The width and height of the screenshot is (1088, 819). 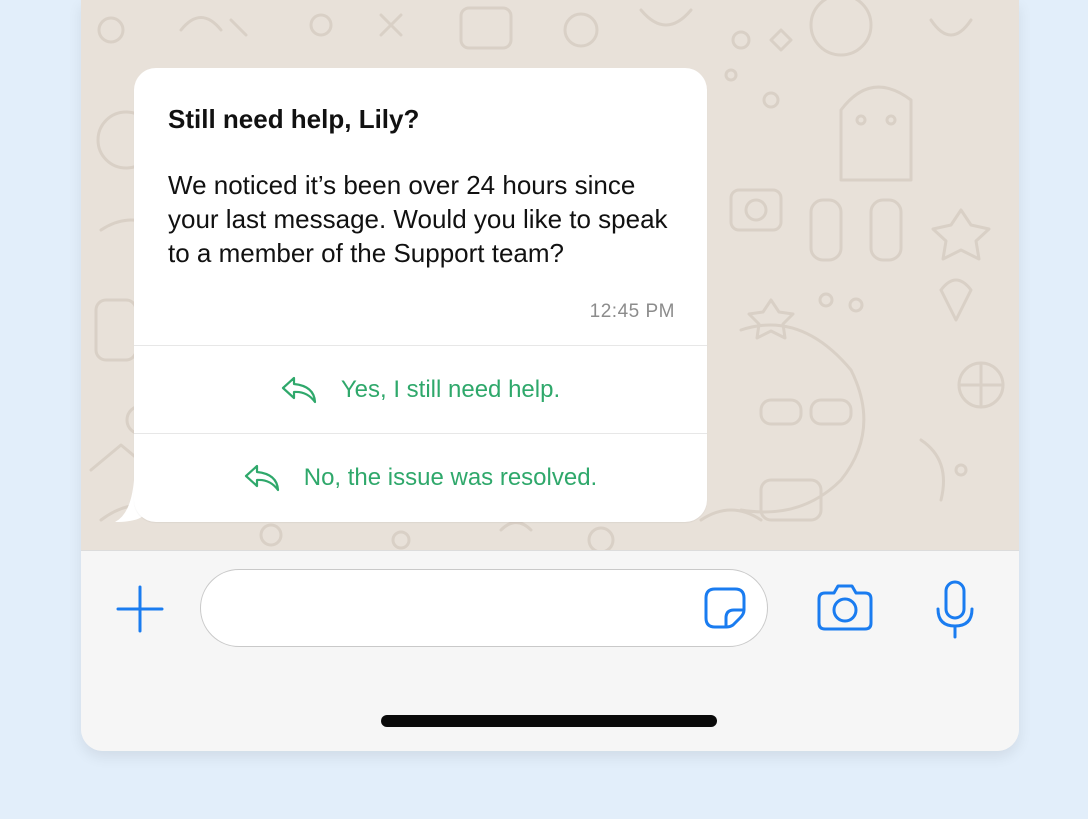 What do you see at coordinates (294, 119) in the screenshot?
I see `message-title: Still need help, Lily?` at bounding box center [294, 119].